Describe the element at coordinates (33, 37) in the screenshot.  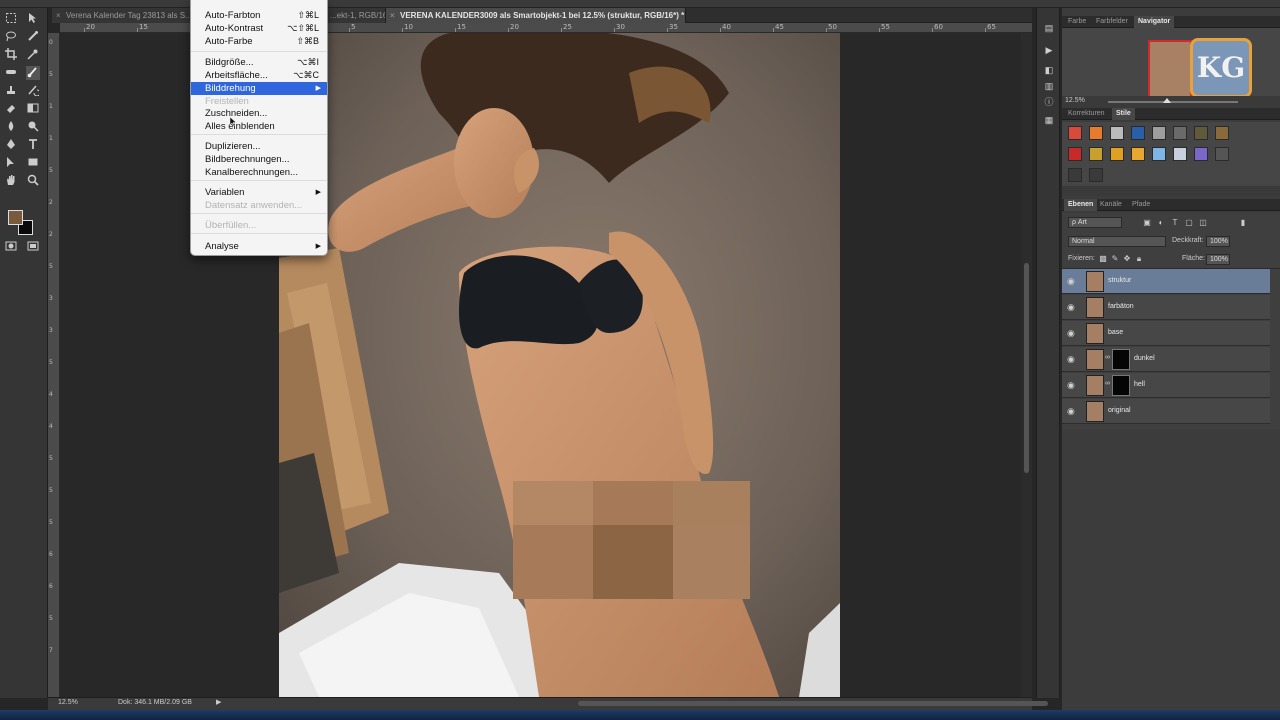
I see `quick-select-tool-icon` at that location.